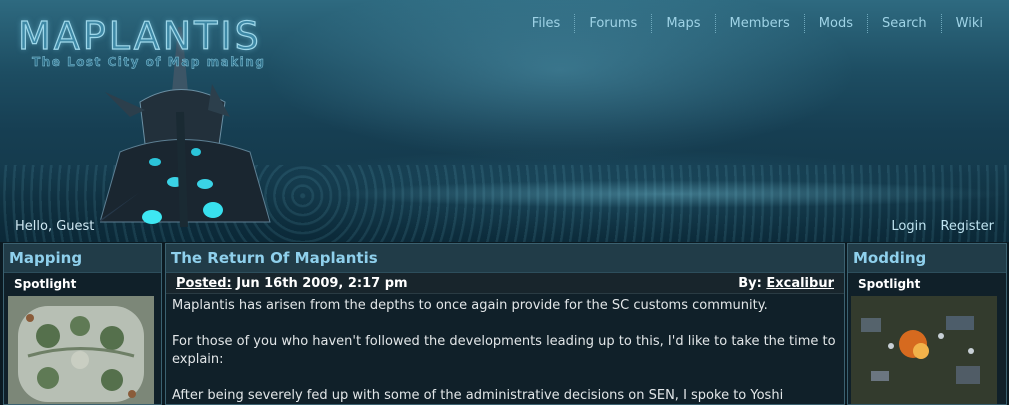 This screenshot has width=1009, height=405. What do you see at coordinates (682, 23) in the screenshot?
I see `nav-maps: Maps` at bounding box center [682, 23].